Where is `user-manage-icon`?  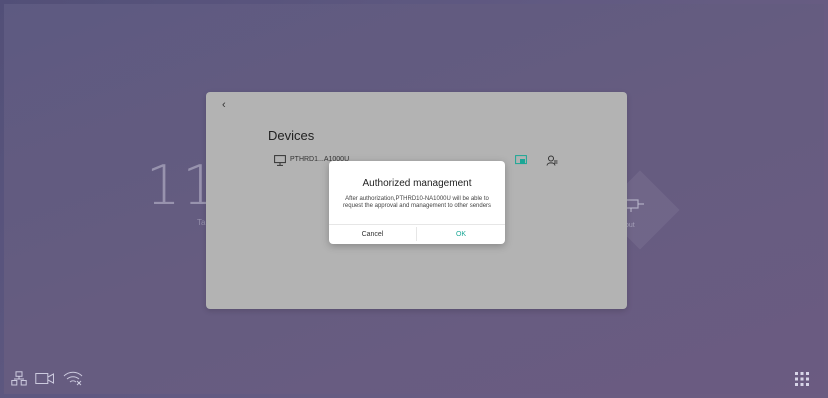
user-manage-icon is located at coordinates (552, 160).